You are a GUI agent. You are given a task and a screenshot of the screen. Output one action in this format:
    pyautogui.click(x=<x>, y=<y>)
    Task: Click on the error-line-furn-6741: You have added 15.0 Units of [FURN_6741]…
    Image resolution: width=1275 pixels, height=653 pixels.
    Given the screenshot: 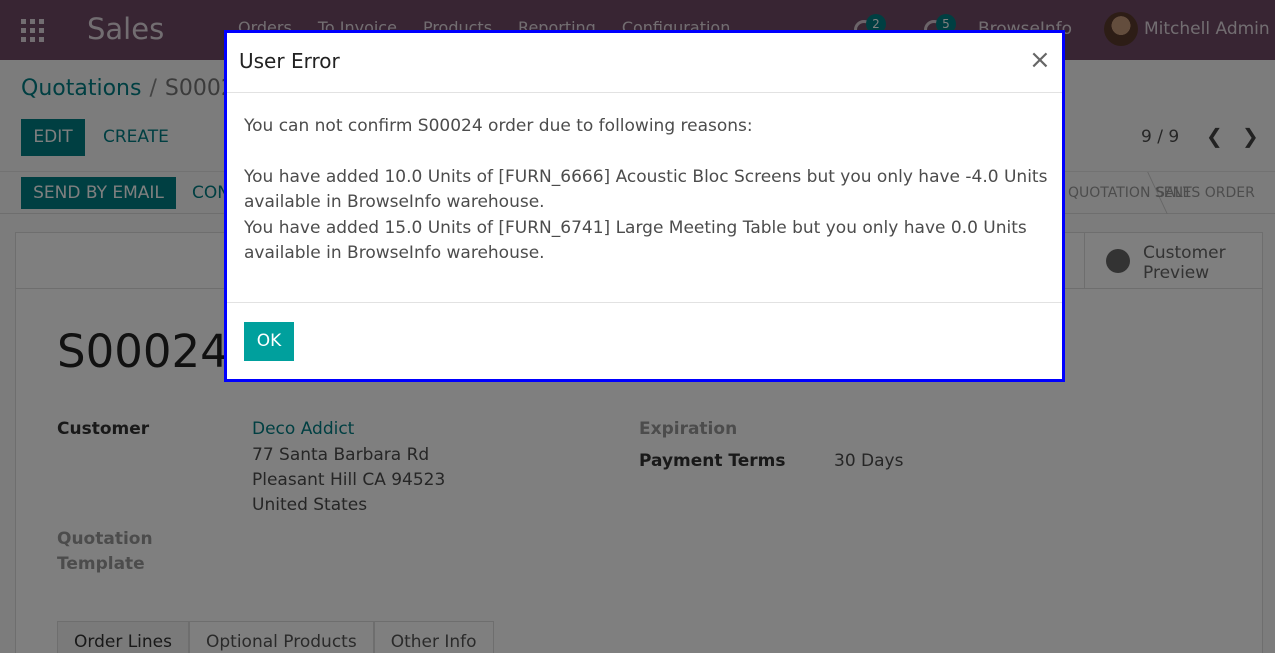 What is the action you would take?
    pyautogui.click(x=635, y=240)
    